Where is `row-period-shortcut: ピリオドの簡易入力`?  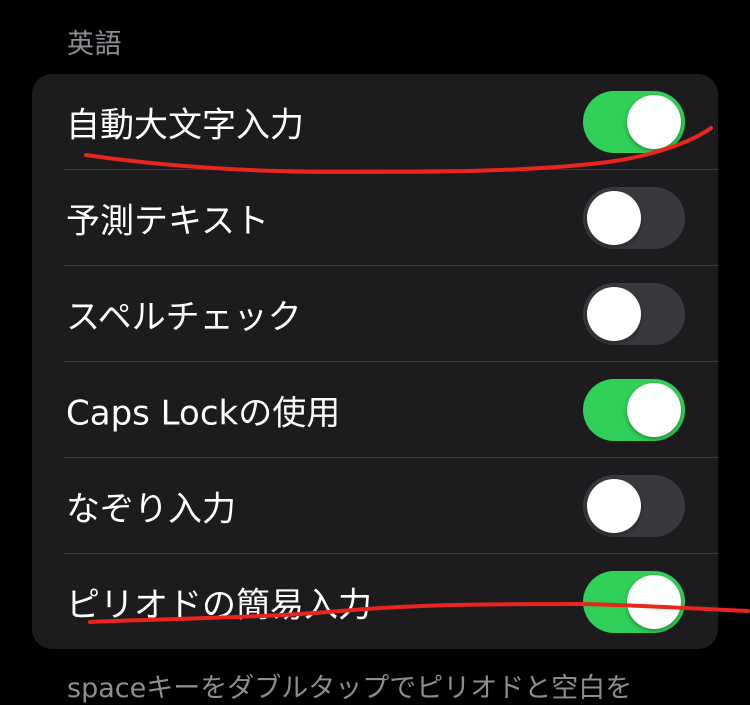
row-period-shortcut: ピリオドの簡易入力 is located at coordinates (375, 601).